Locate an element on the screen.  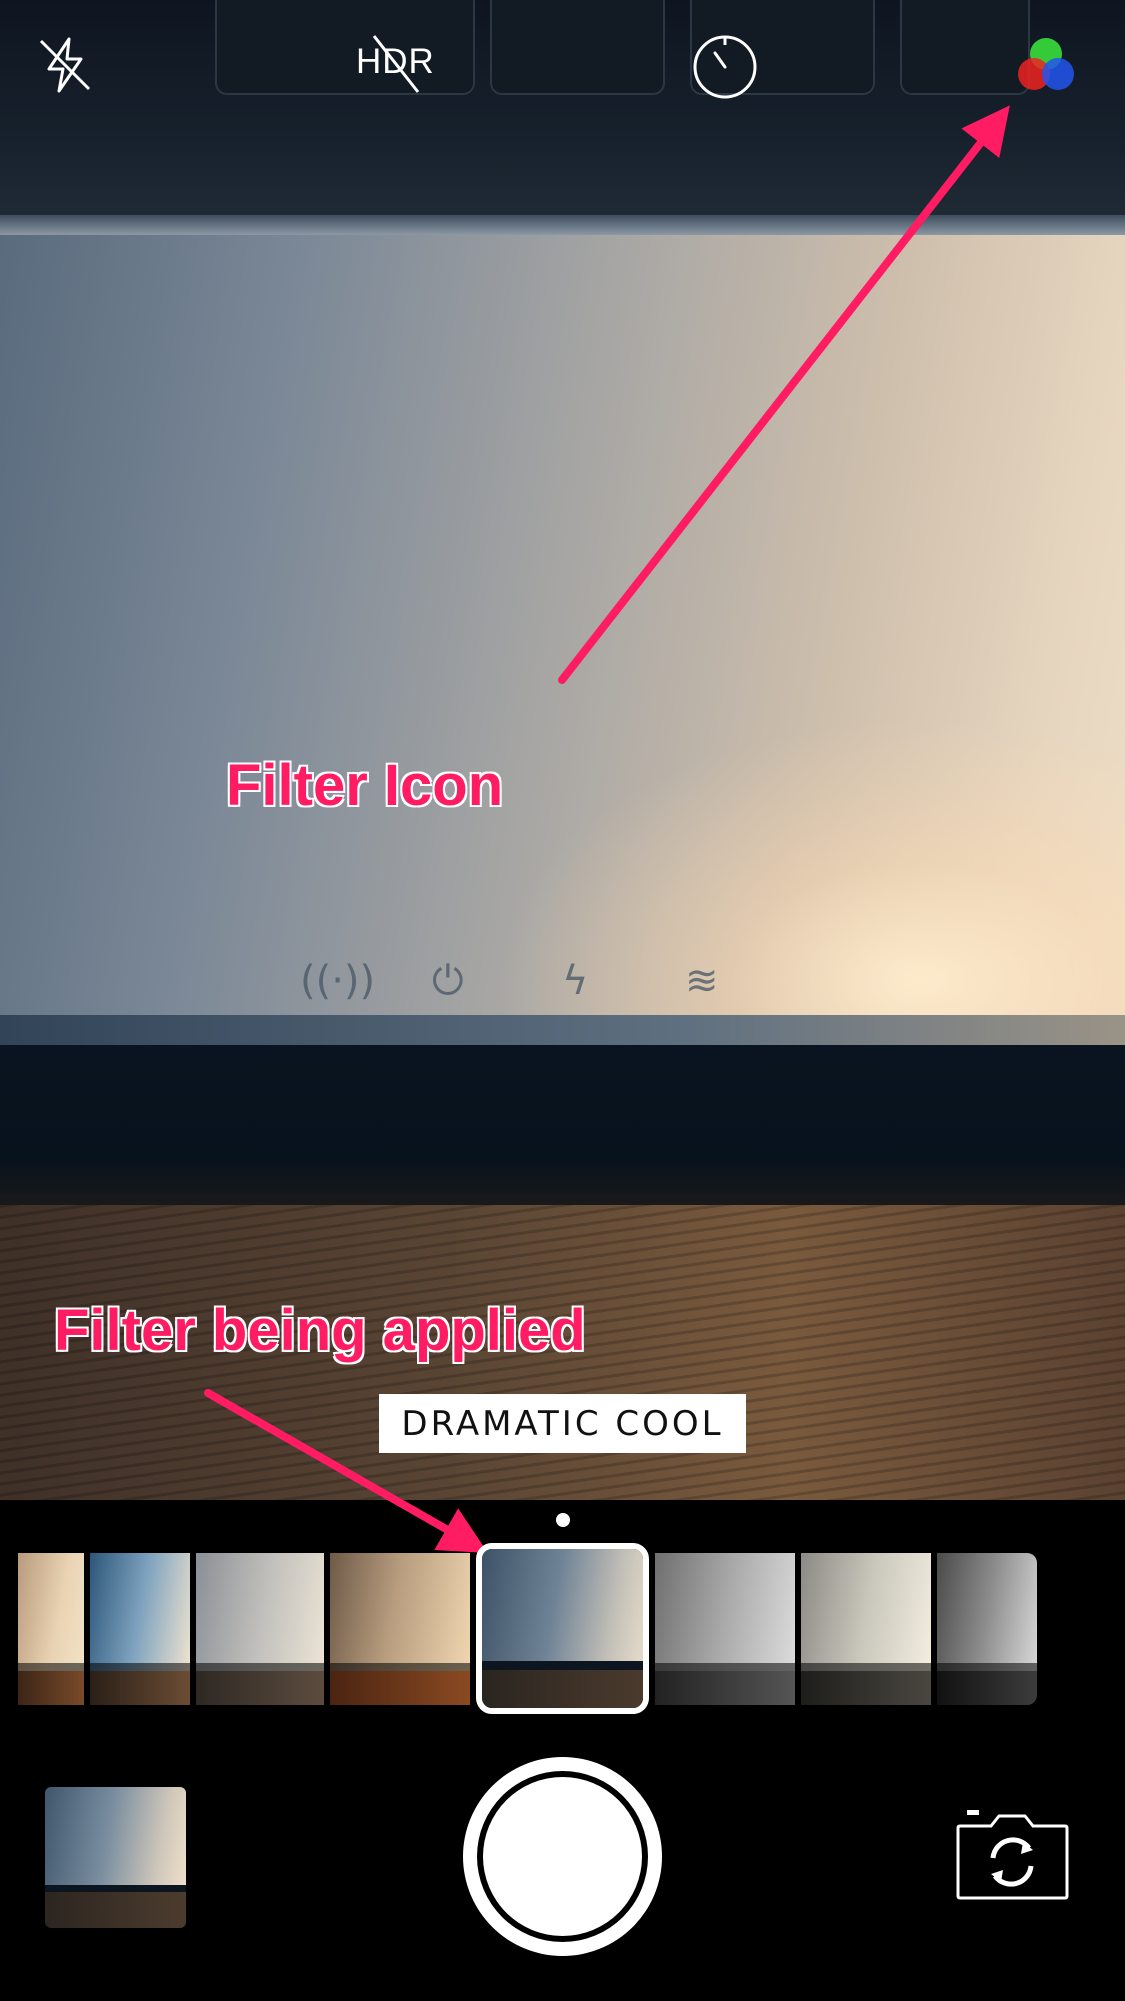
hdr-toggle: HDR is located at coordinates (395, 64).